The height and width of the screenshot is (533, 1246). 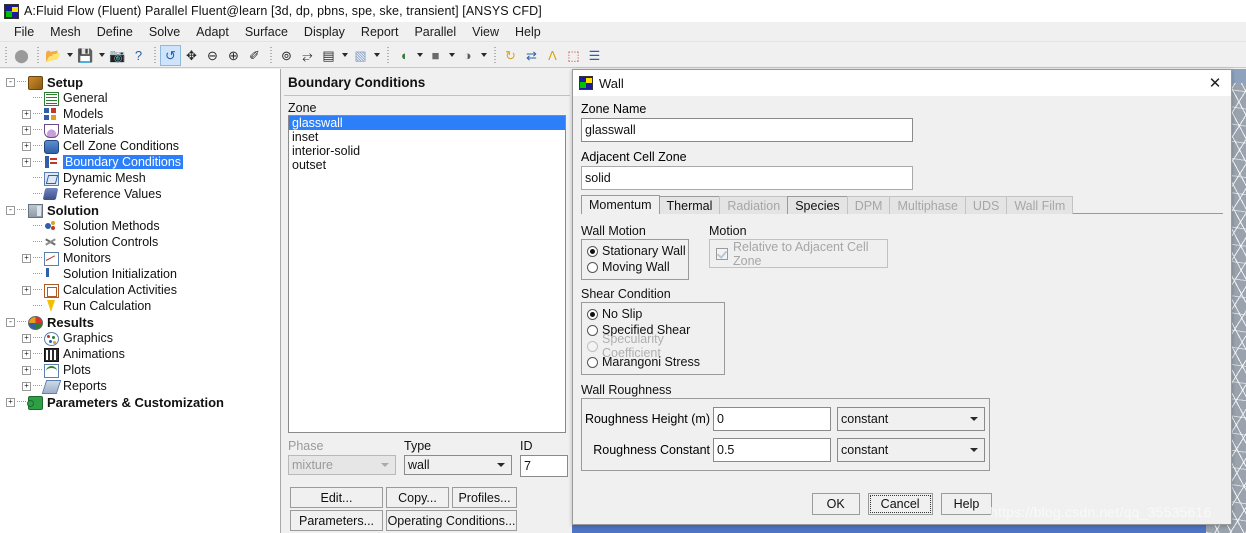 I want to click on tree-item-dynamic-mesh: Dynamic Mesh, so click(x=140, y=178).